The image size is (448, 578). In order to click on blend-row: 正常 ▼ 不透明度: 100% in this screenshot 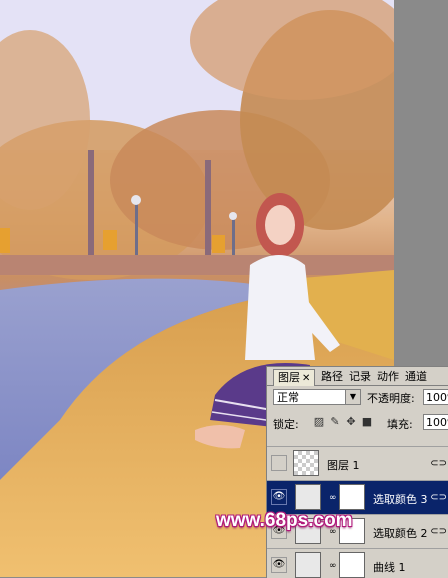, I will do `click(359, 399)`.